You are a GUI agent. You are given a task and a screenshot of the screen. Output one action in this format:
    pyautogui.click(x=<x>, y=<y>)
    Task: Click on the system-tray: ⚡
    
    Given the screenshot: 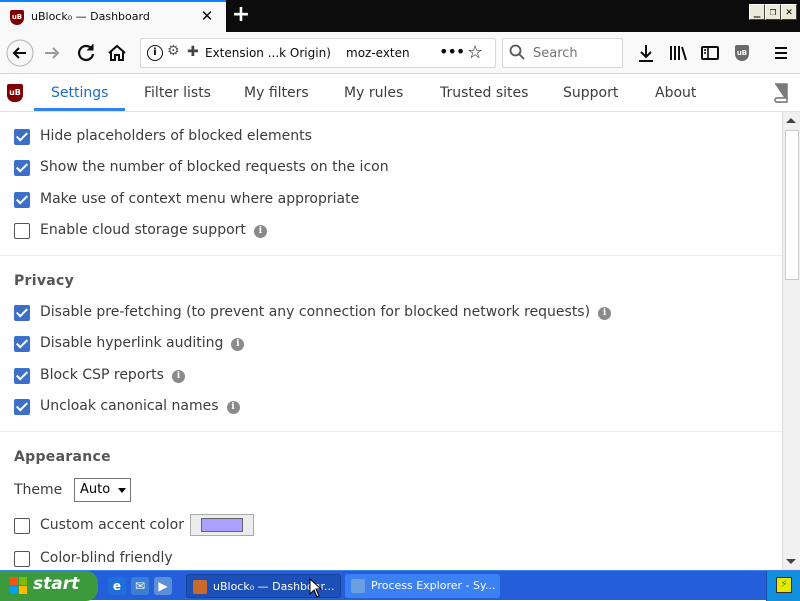 What is the action you would take?
    pyautogui.click(x=783, y=586)
    